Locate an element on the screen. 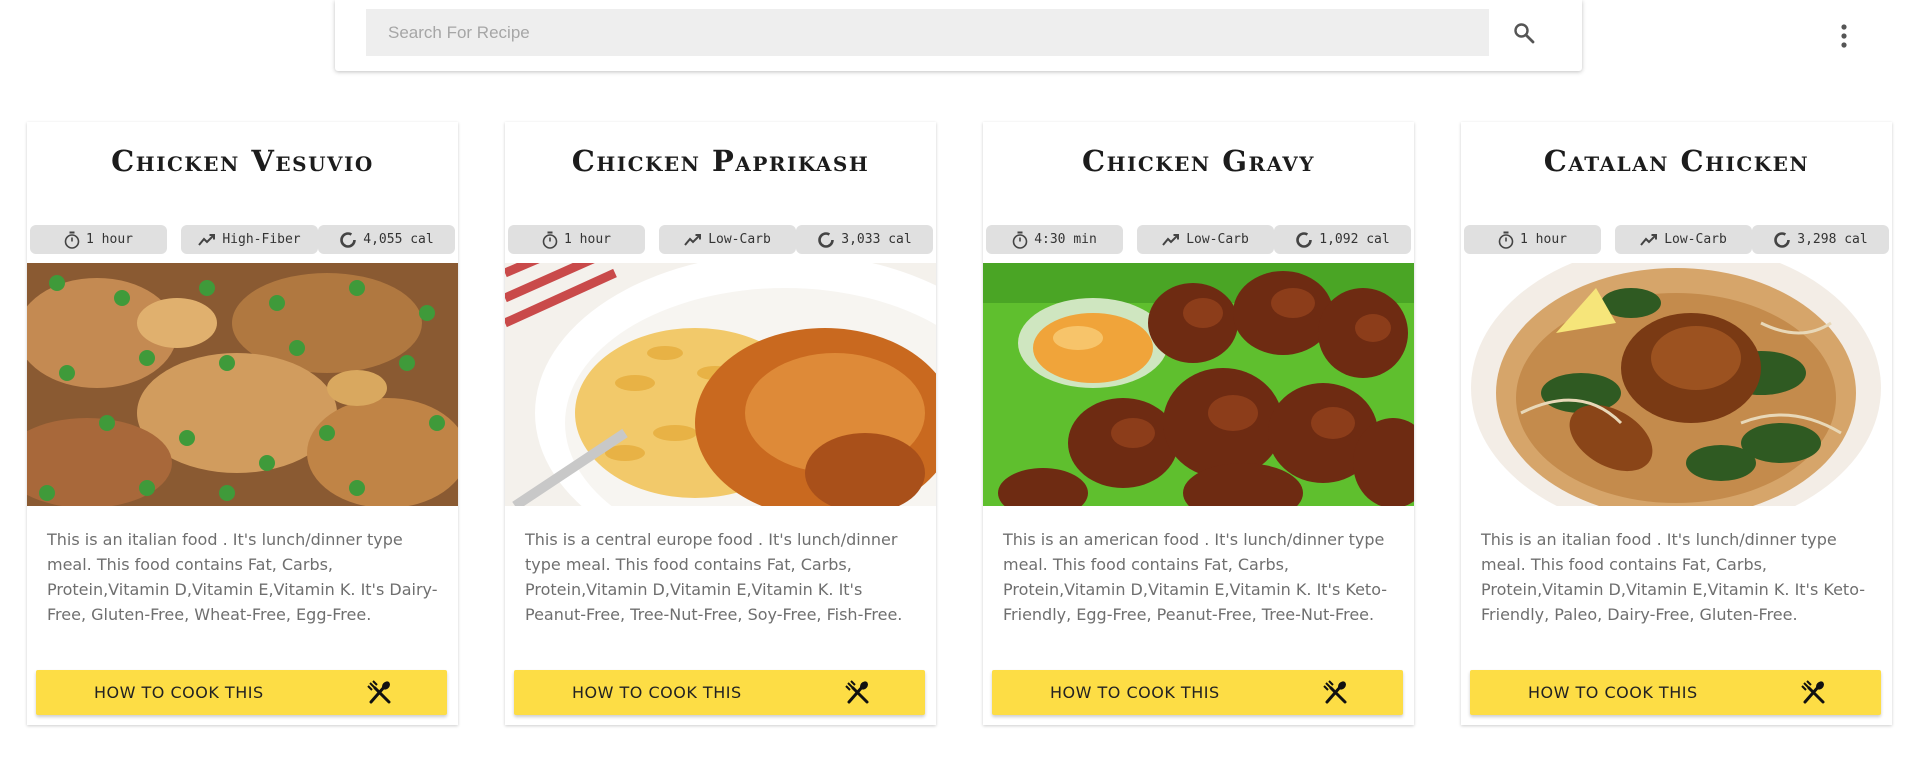 This screenshot has width=1907, height=780. search-button is located at coordinates (1524, 33).